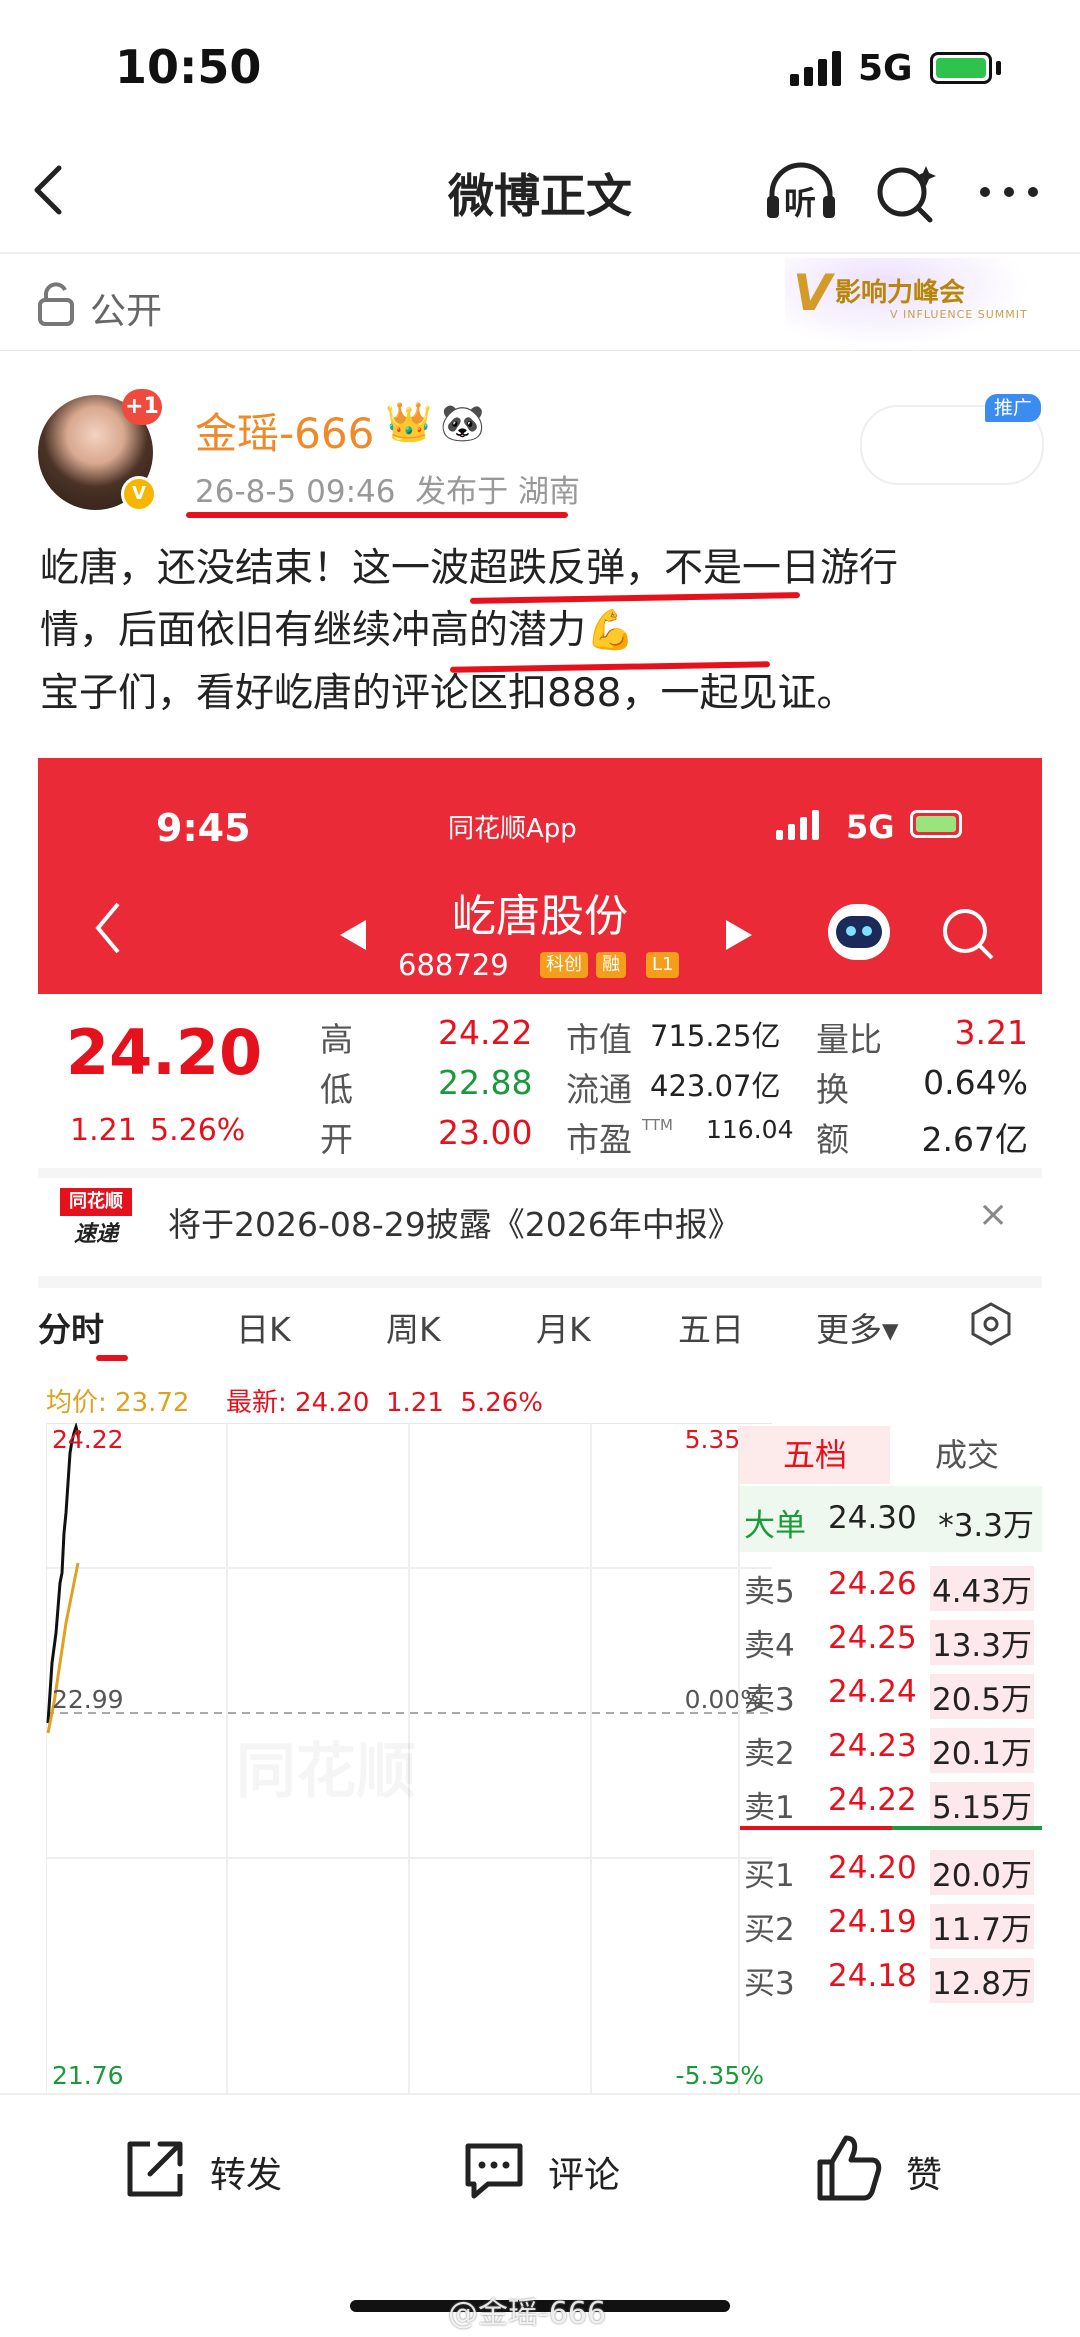 The width and height of the screenshot is (1080, 2337). I want to click on quote-label: 高, so click(336, 1039).